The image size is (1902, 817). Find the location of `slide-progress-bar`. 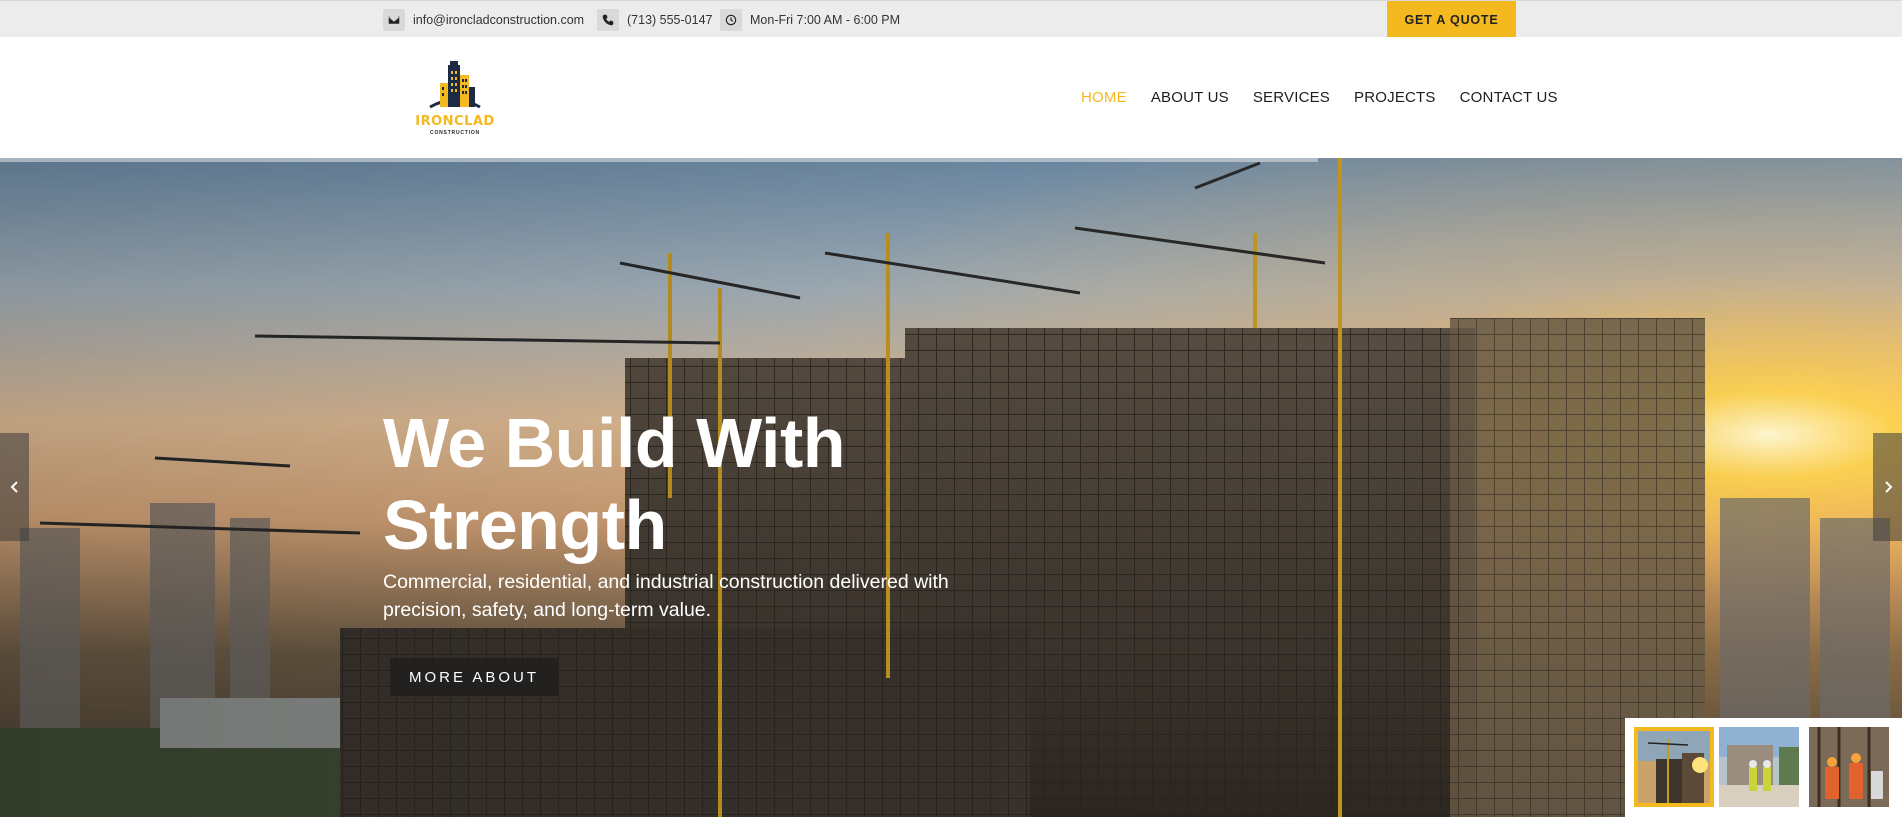

slide-progress-bar is located at coordinates (659, 160).